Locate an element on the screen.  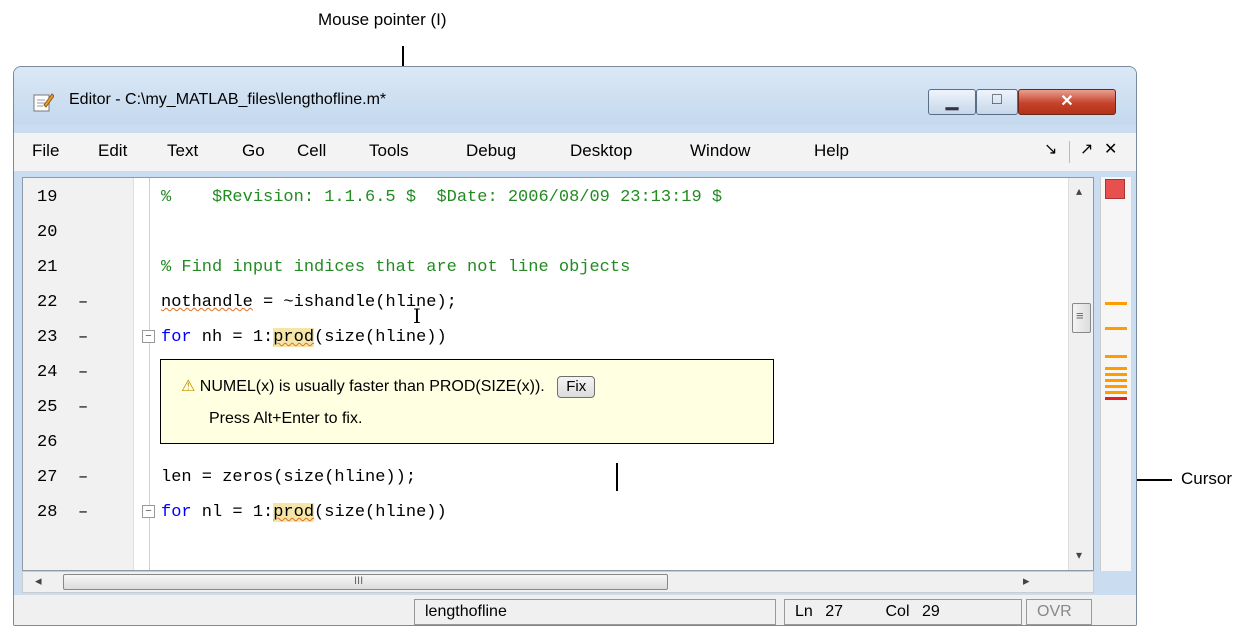
code-token: nh = 1: is located at coordinates (232, 337).